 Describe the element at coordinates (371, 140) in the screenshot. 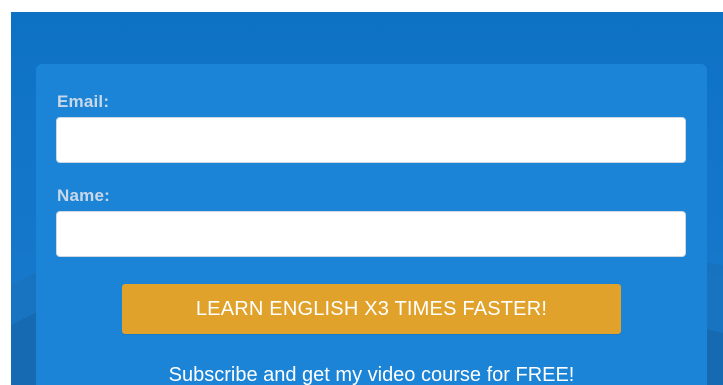

I see `email-input` at that location.